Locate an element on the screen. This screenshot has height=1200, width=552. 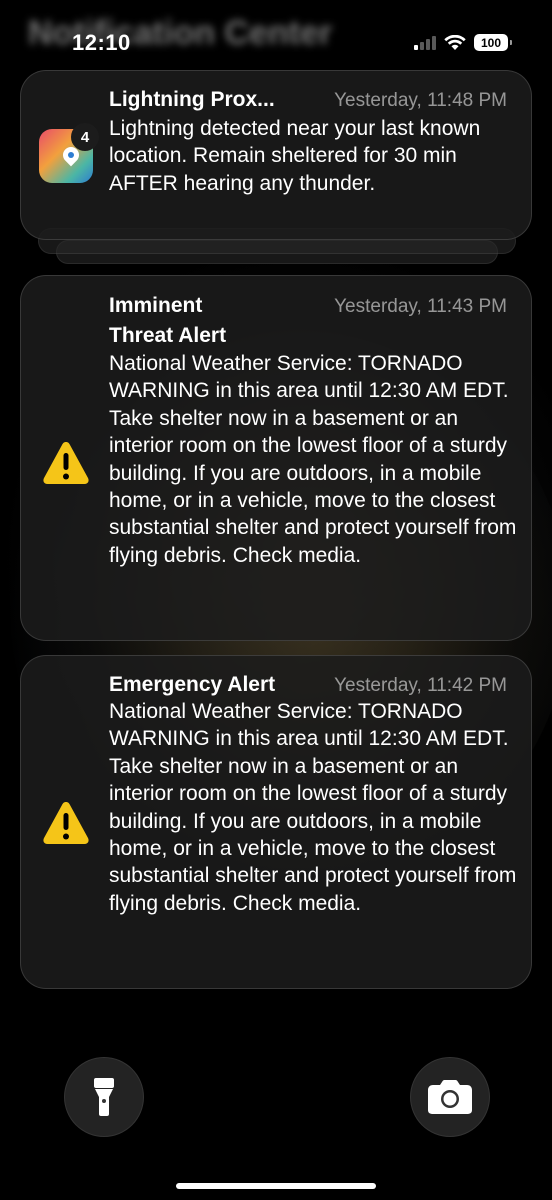
status-time: 12:10 is located at coordinates (101, 42).